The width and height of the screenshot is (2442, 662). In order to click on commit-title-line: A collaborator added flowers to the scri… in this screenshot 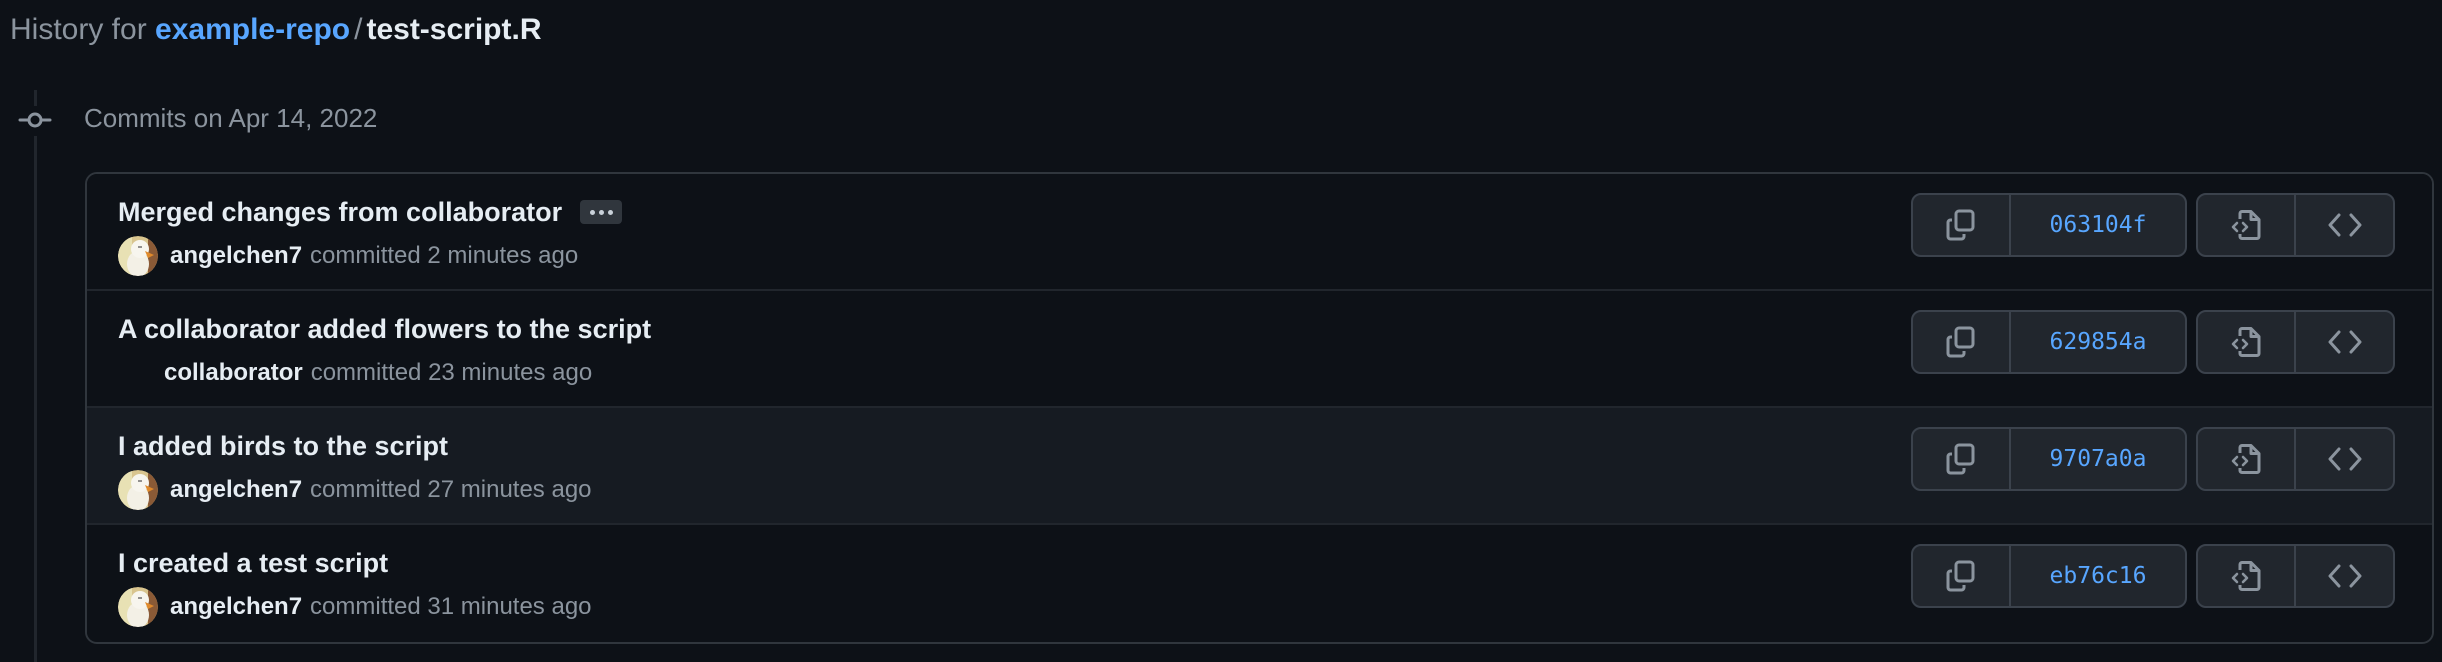, I will do `click(384, 329)`.